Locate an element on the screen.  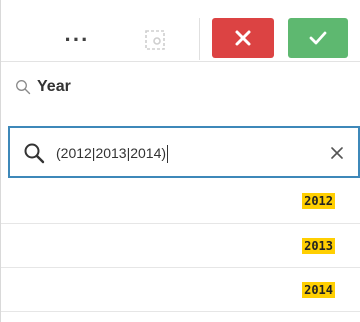
text-caret is located at coordinates (168, 154).